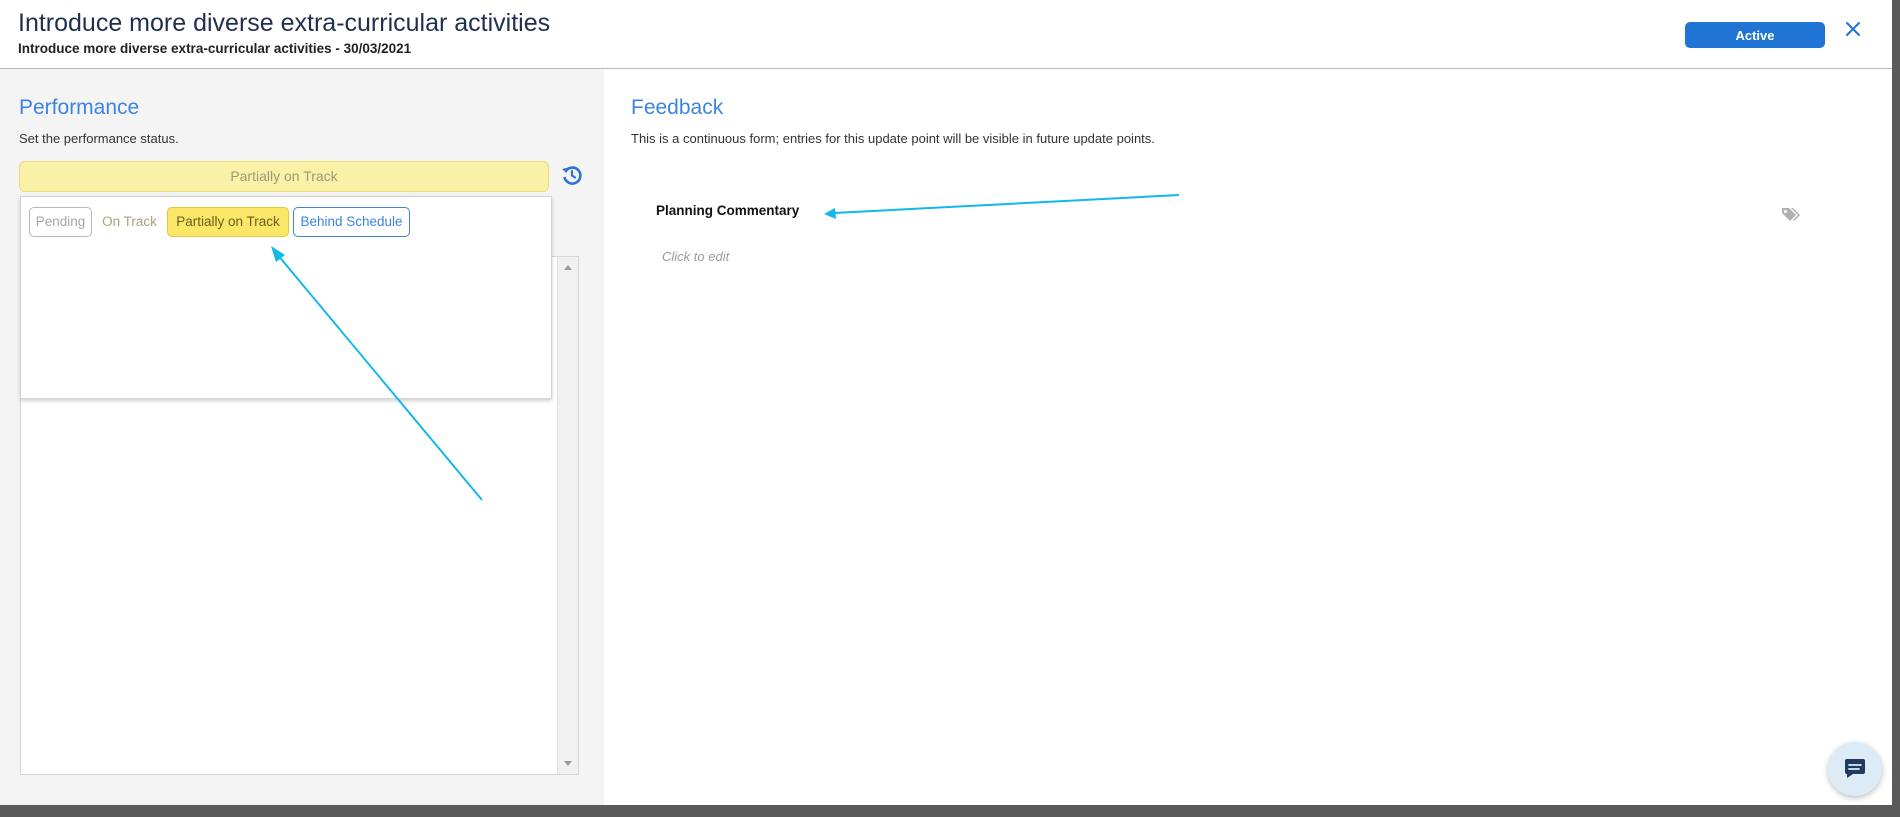 This screenshot has width=1900, height=817. I want to click on status-option-on-track: On Track, so click(129, 222).